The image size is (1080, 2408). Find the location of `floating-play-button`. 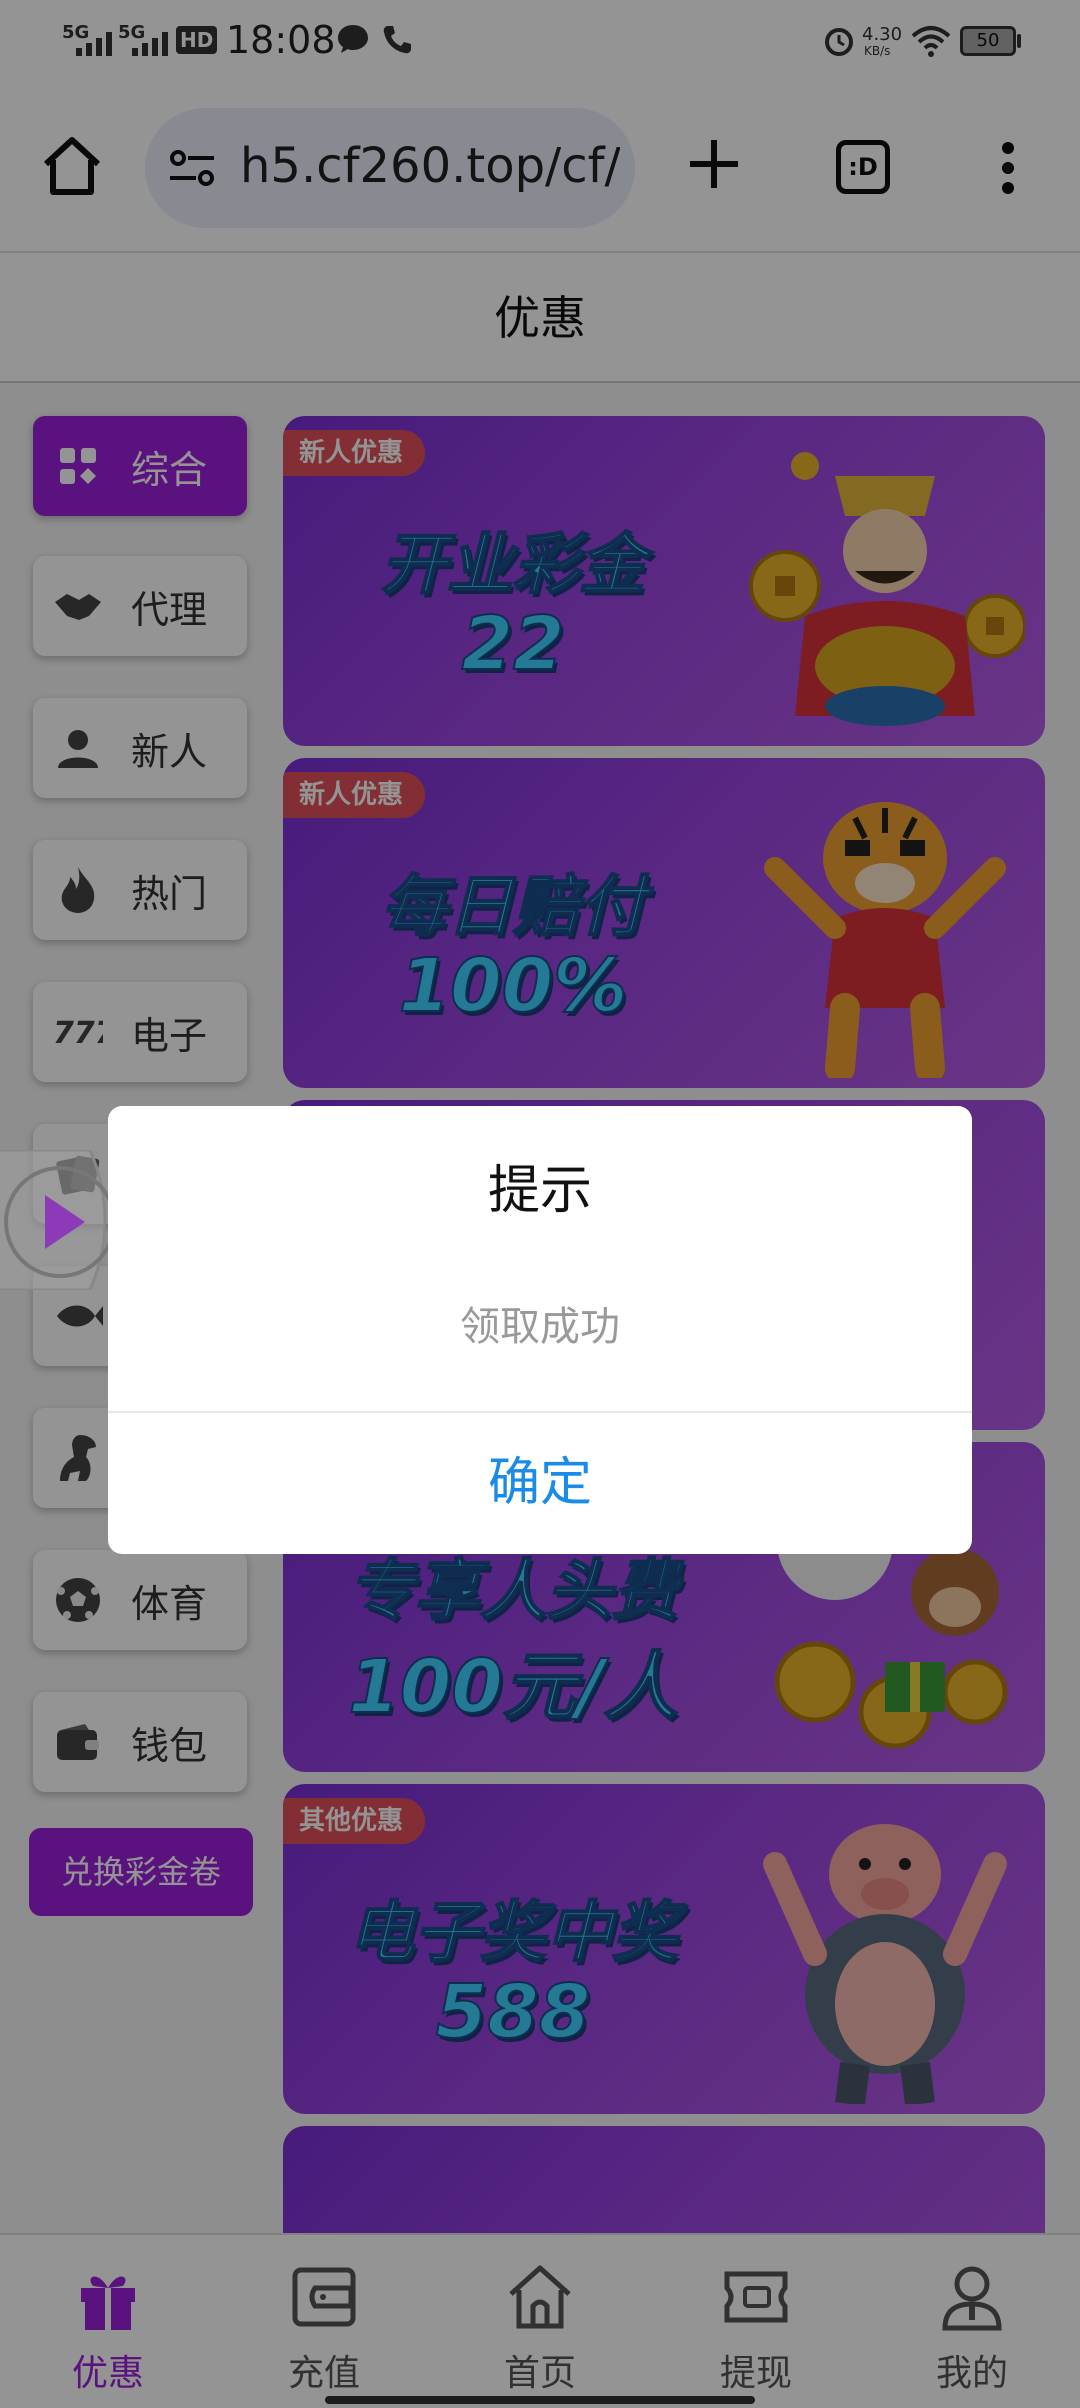

floating-play-button is located at coordinates (60, 1220).